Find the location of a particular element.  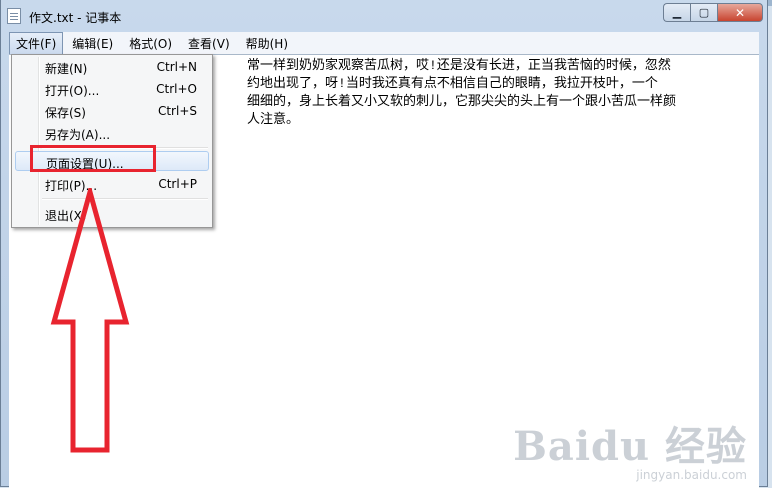

maximize-button: ▢ is located at coordinates (703, 12).